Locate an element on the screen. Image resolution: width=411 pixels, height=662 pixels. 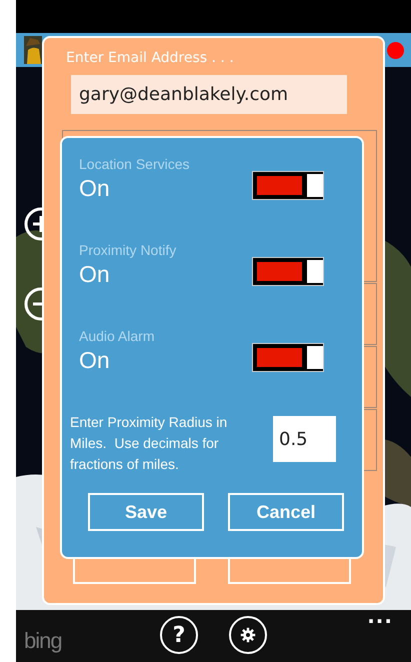
help-button: ? is located at coordinates (179, 635).